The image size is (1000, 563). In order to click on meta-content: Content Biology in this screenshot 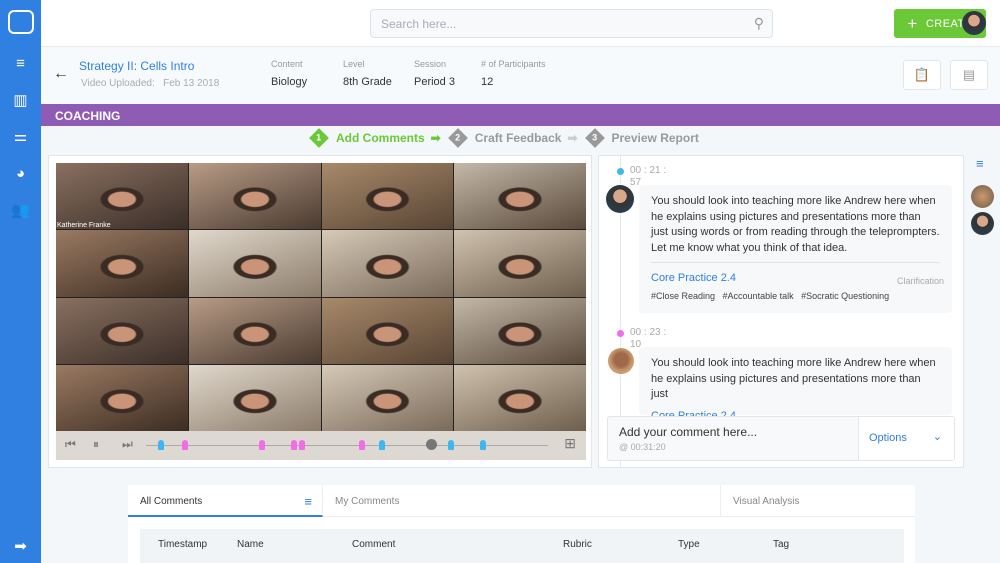, I will do `click(289, 73)`.